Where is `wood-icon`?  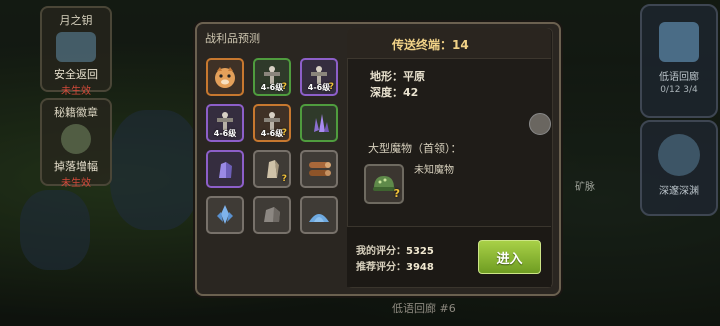 wood-icon is located at coordinates (320, 169).